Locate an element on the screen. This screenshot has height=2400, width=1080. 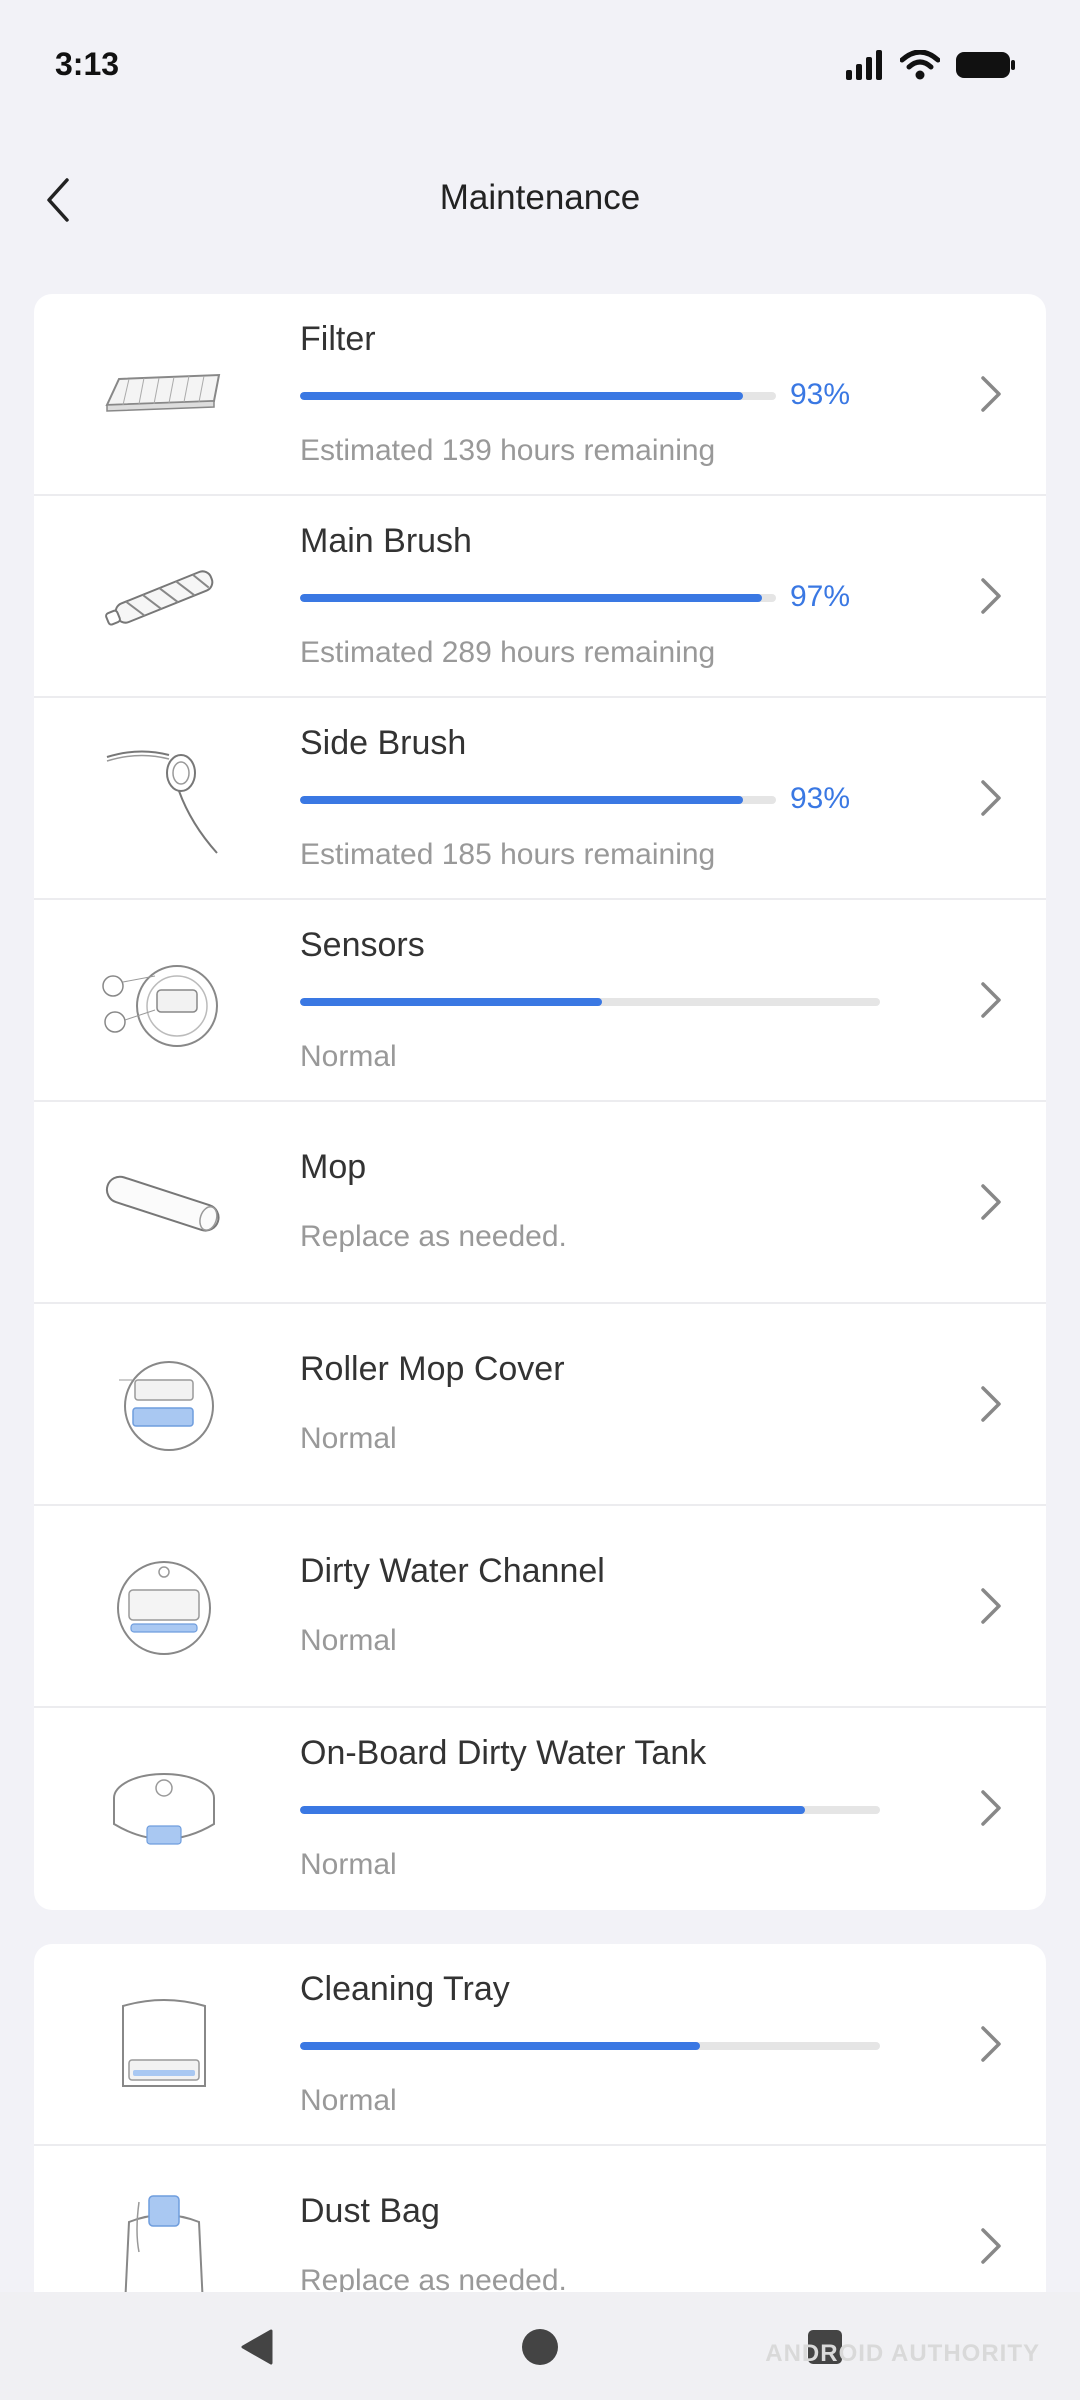
item-name: Filter is located at coordinates (338, 339).